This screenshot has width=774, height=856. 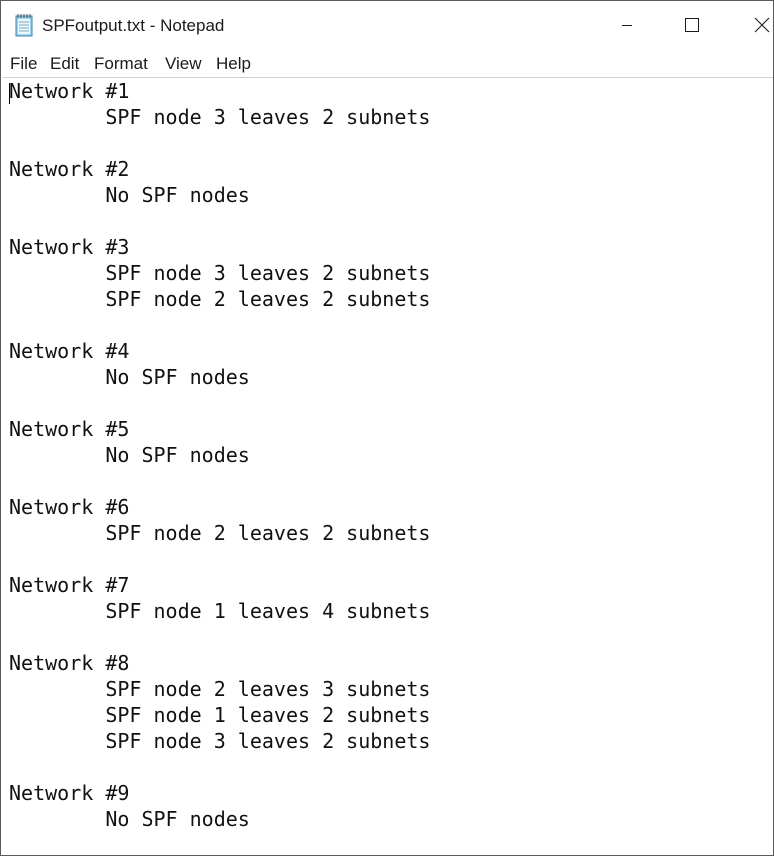 I want to click on minimize-button, so click(x=627, y=25).